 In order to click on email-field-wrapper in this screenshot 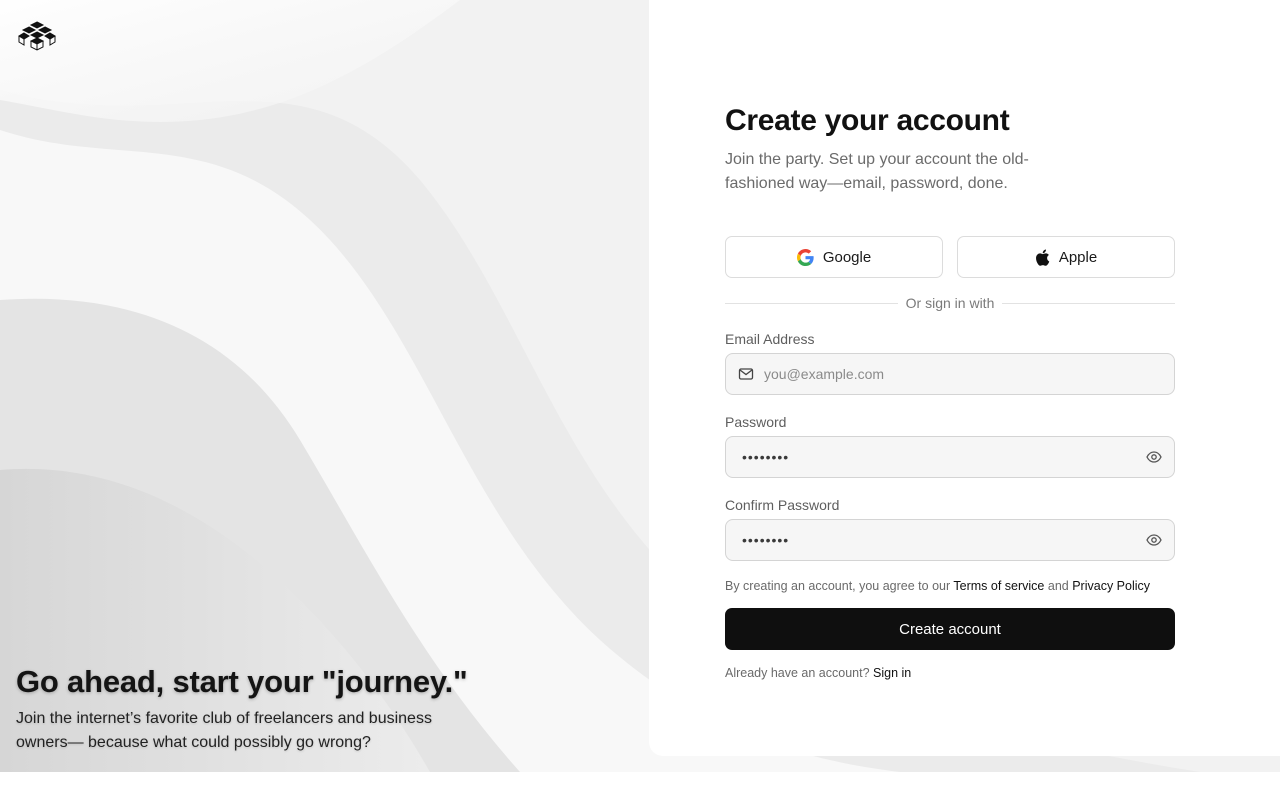, I will do `click(950, 374)`.